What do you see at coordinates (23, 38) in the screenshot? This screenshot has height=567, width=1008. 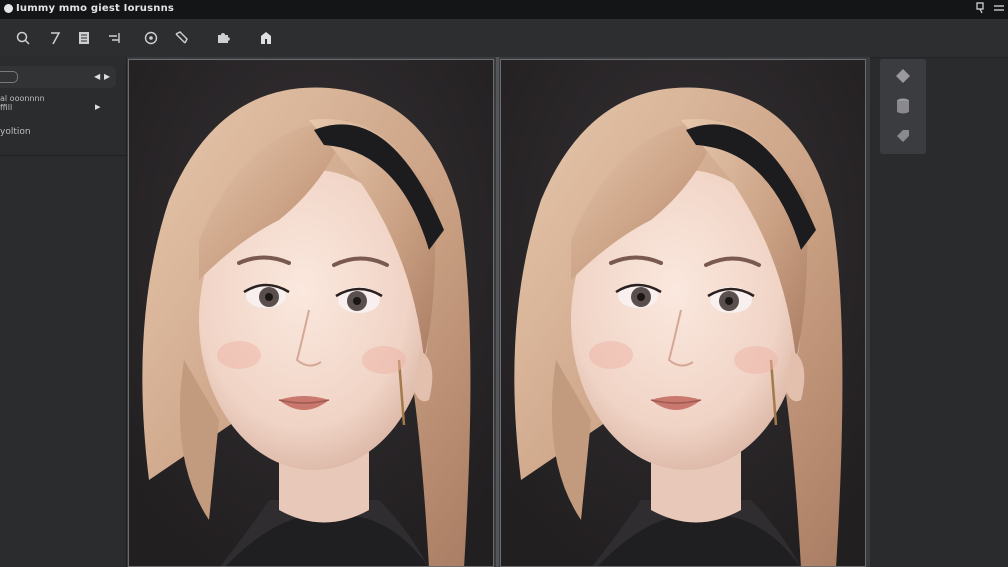 I see `magnify-icon` at bounding box center [23, 38].